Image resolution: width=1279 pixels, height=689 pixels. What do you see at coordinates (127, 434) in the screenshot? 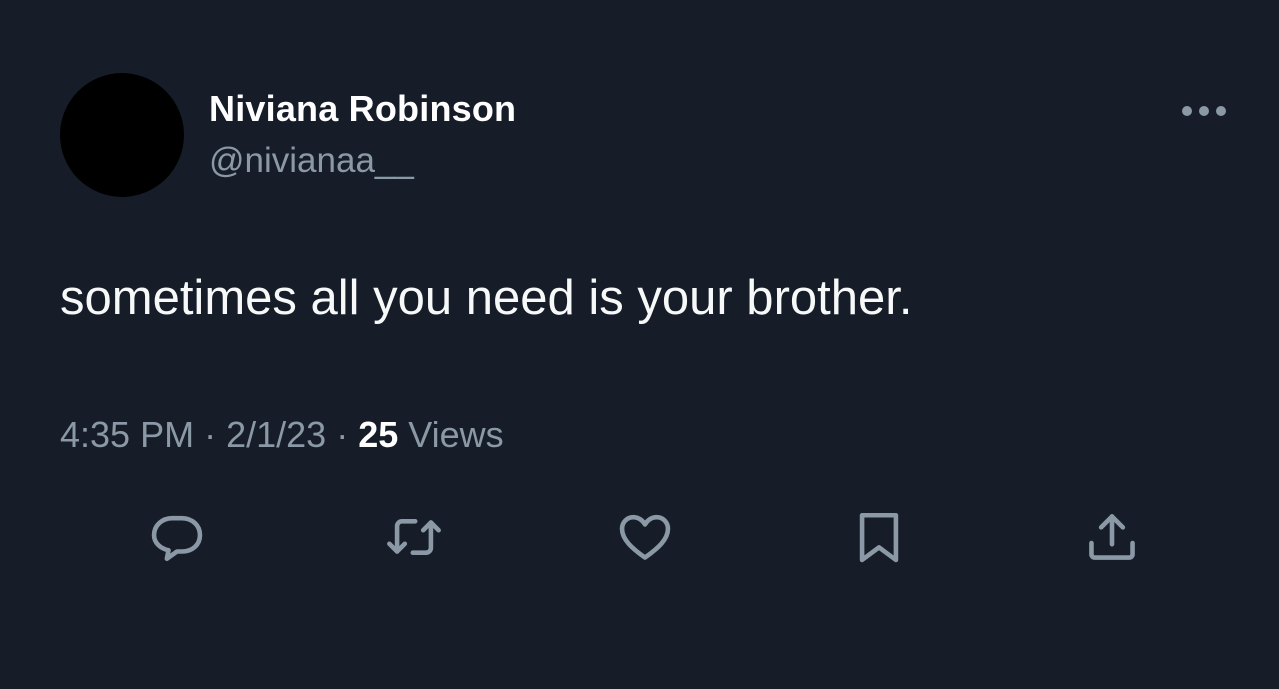
I see `tweet-time: 4:35 PM` at bounding box center [127, 434].